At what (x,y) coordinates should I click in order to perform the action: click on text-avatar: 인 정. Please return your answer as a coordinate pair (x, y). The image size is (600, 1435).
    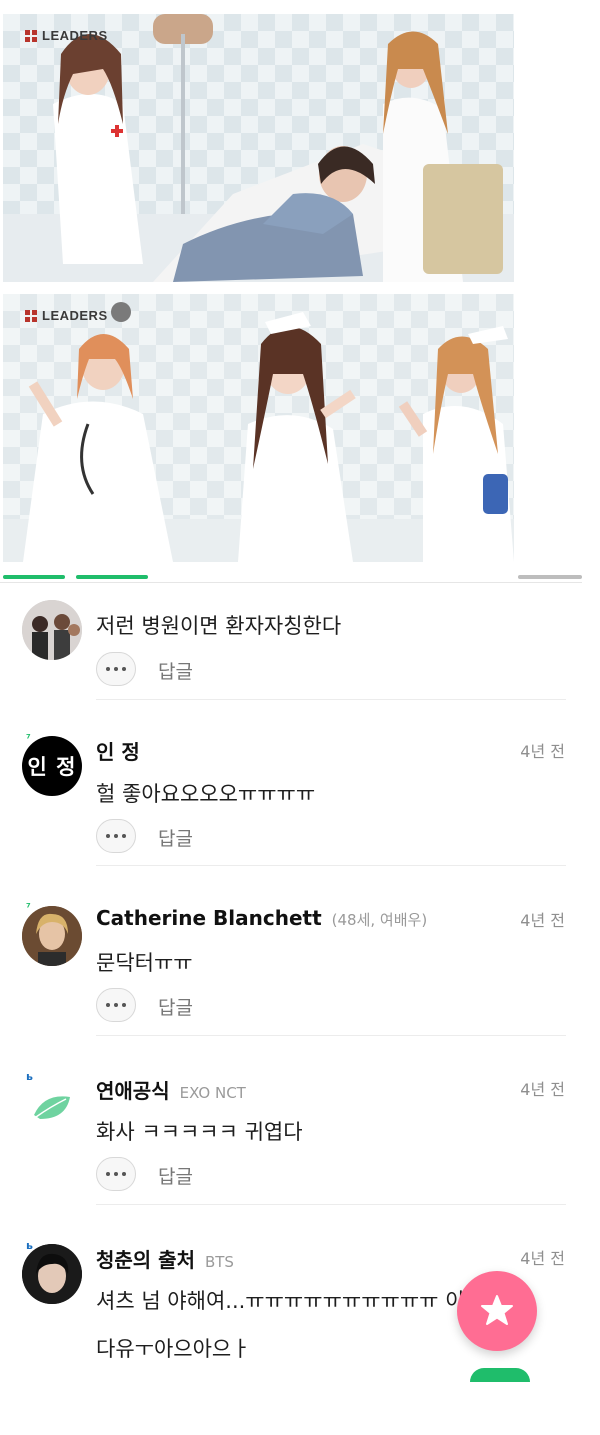
    Looking at the image, I should click on (52, 766).